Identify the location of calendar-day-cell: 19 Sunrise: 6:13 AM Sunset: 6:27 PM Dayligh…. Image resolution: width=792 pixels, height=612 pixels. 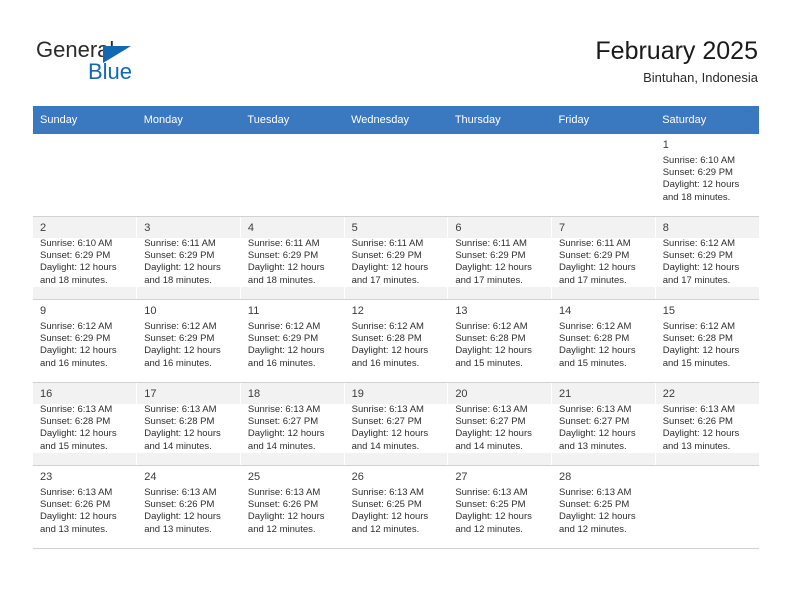
(396, 424).